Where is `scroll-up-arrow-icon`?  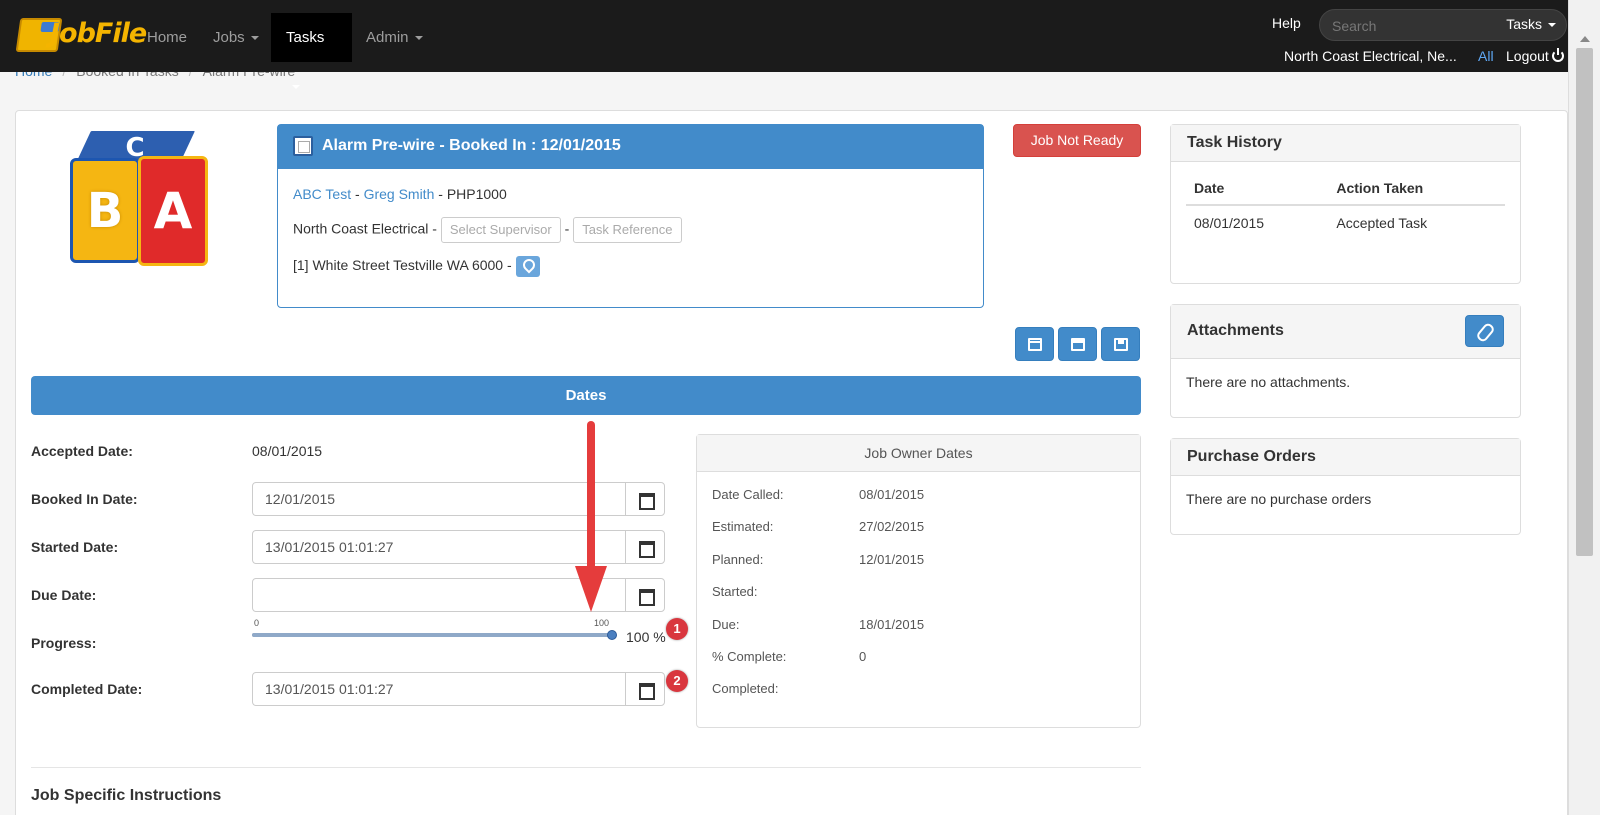 scroll-up-arrow-icon is located at coordinates (1585, 39).